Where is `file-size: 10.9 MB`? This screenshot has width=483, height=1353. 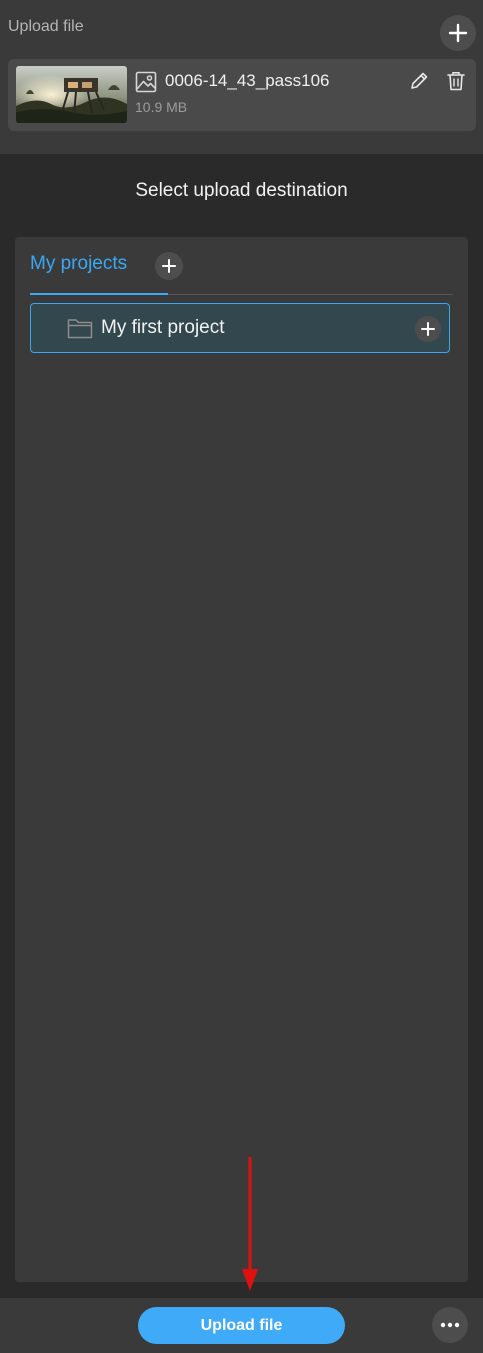 file-size: 10.9 MB is located at coordinates (161, 107).